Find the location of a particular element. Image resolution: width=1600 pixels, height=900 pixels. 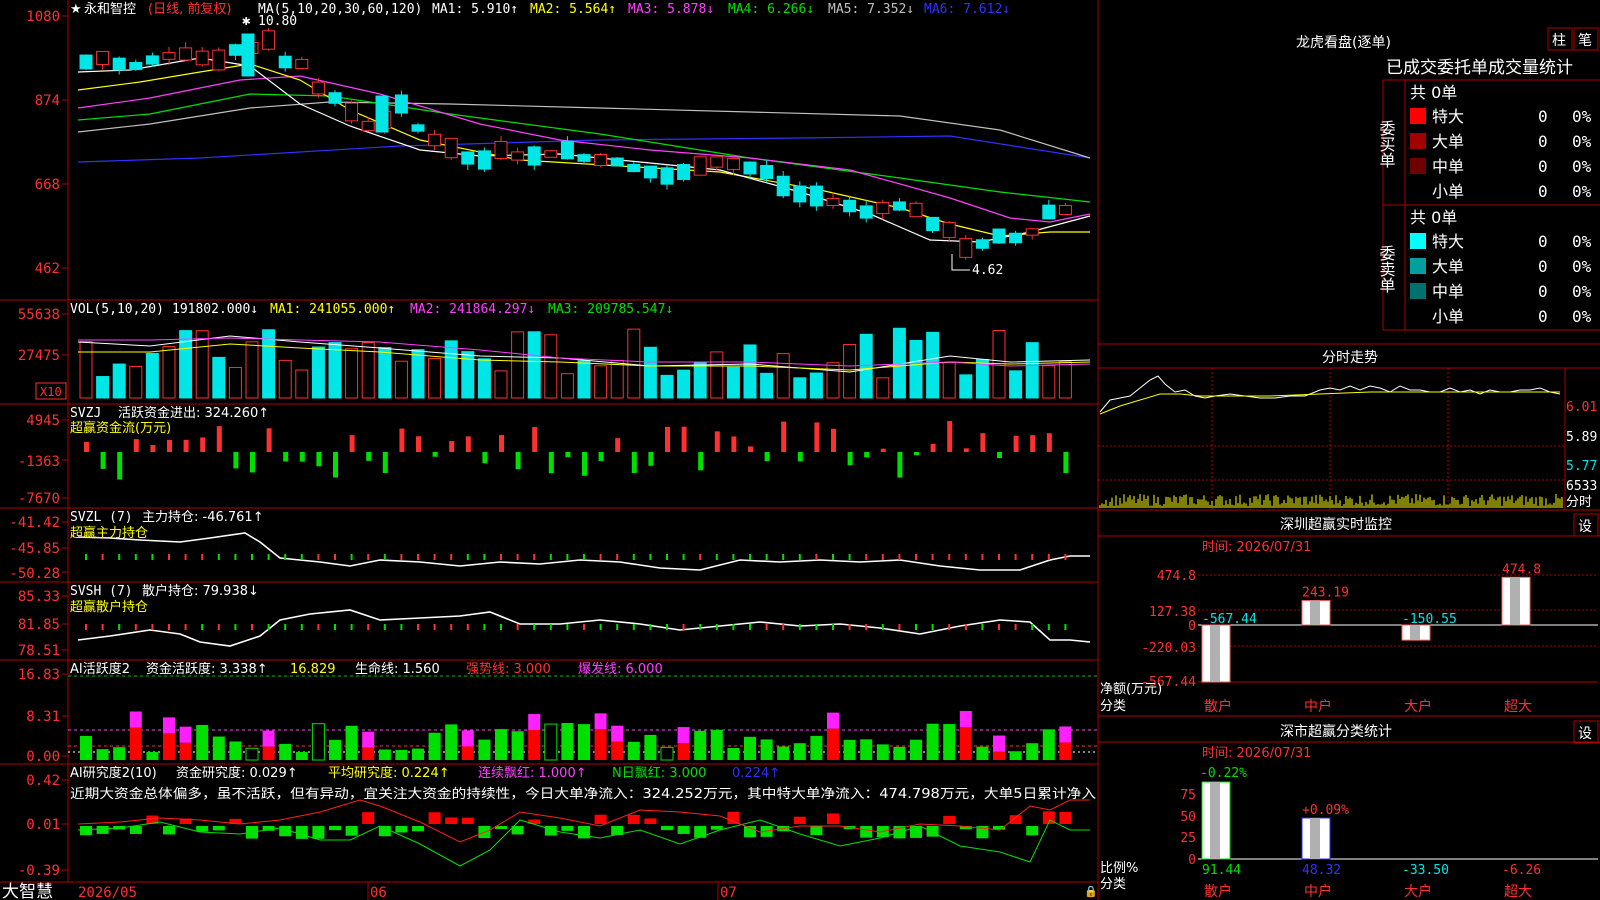

svzl-header: SVZL (7) 主力持仓: -46.761↑ 超赢主力持仓 is located at coordinates (167, 525).